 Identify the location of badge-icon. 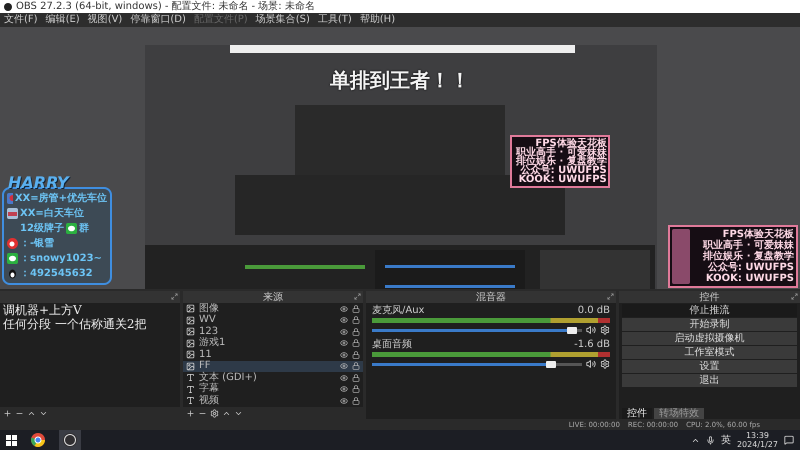
(10, 198).